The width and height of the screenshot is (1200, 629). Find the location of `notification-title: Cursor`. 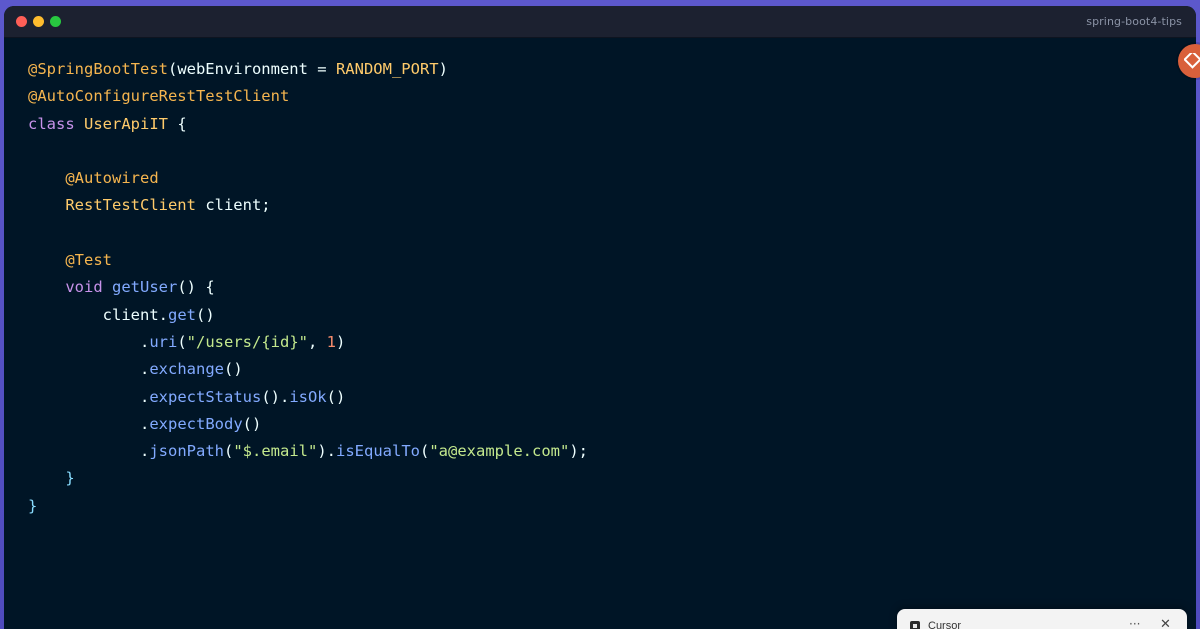

notification-title: Cursor is located at coordinates (945, 624).